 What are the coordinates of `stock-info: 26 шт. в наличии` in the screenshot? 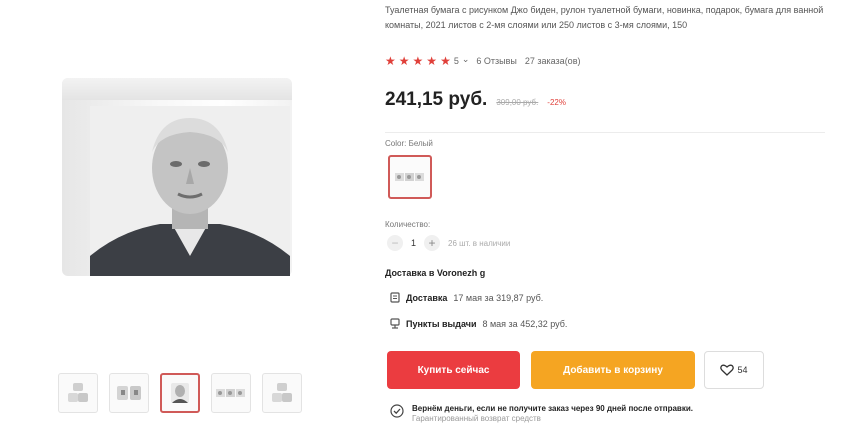 It's located at (479, 243).